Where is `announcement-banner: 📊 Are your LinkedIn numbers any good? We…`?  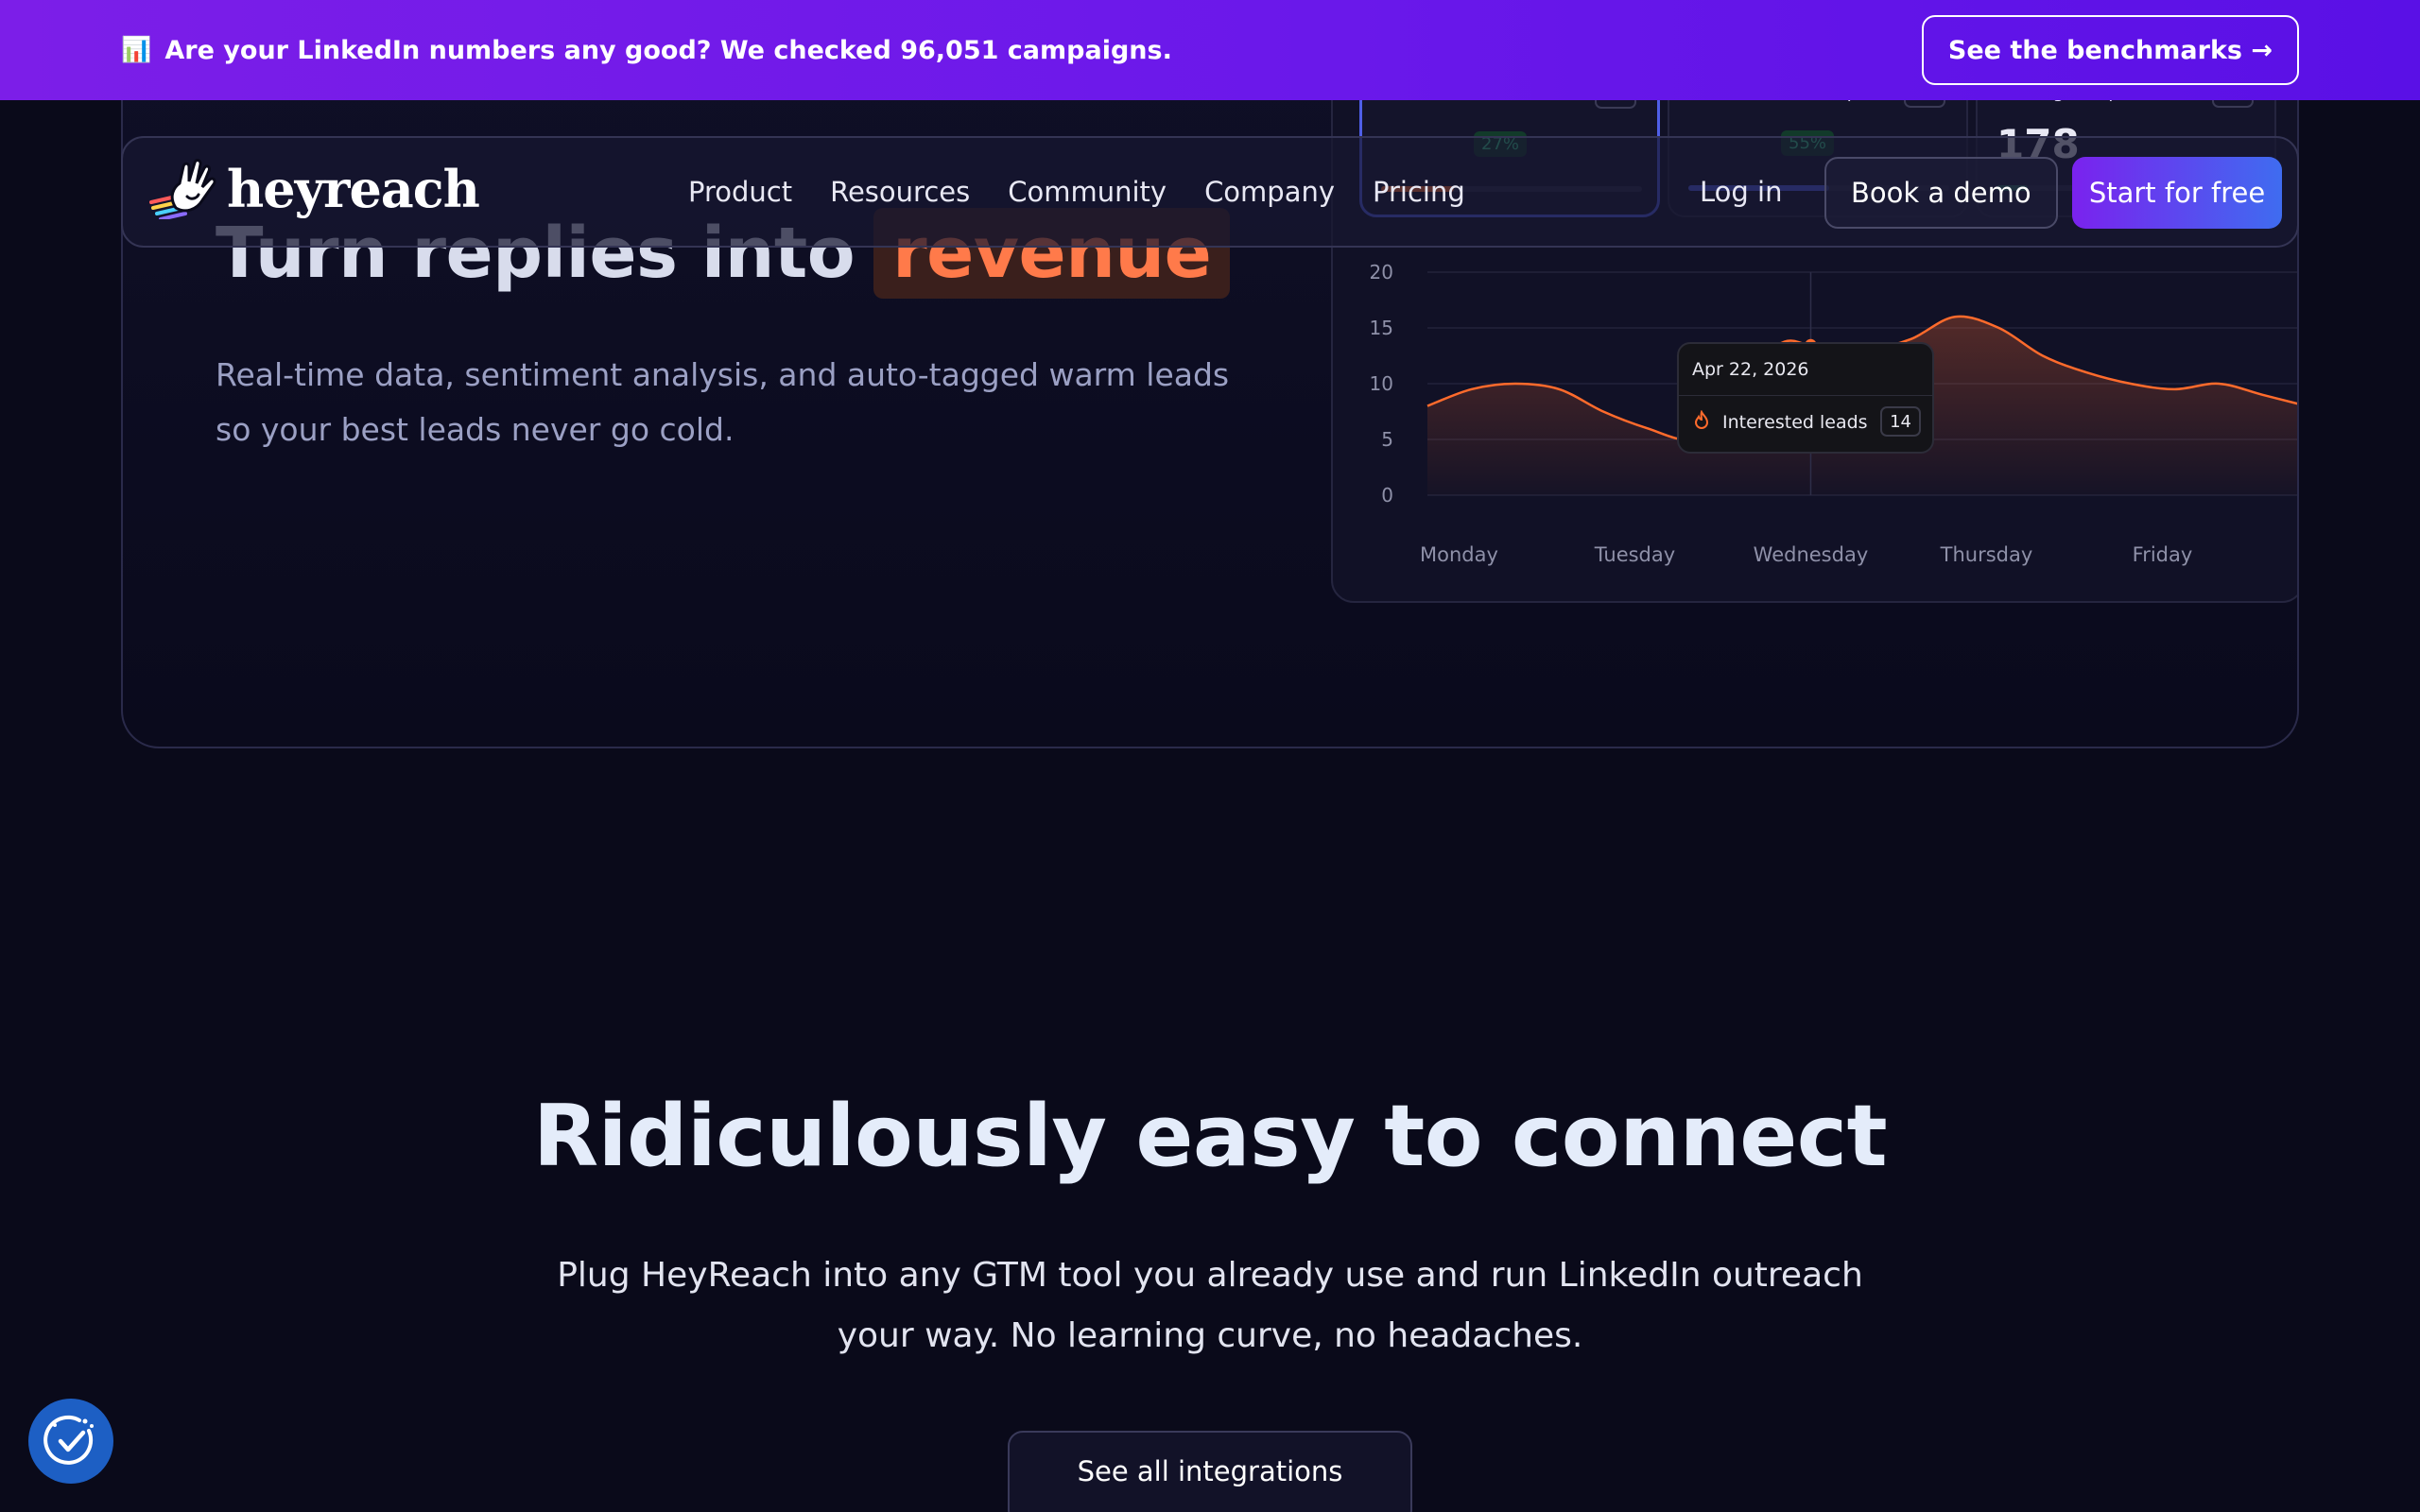
announcement-banner: 📊 Are your LinkedIn numbers any good? We… is located at coordinates (1210, 50).